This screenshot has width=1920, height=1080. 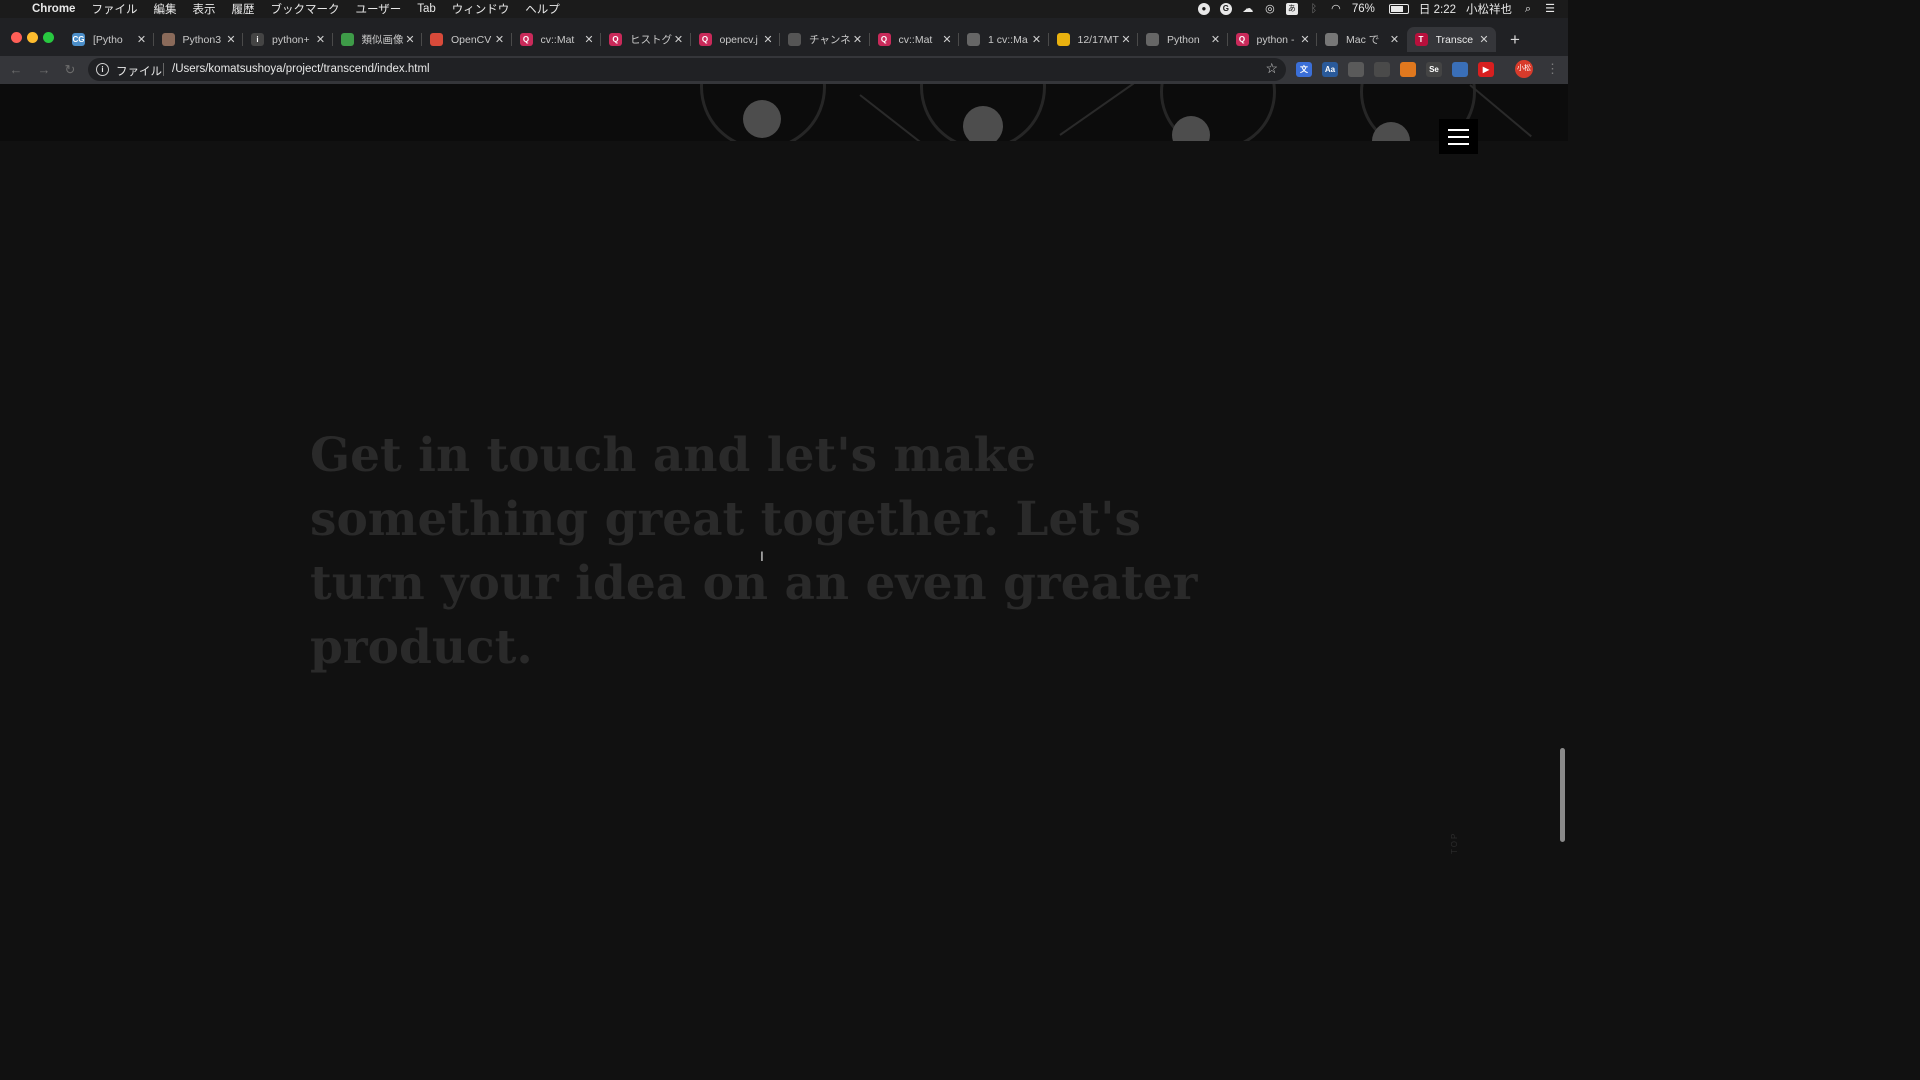 I want to click on menu-bar-left: Chrome ファイル 編集 表示 履歴 ブックマーク ユーザー Tab ウィンドウ ヘルプ, so click(x=284, y=9).